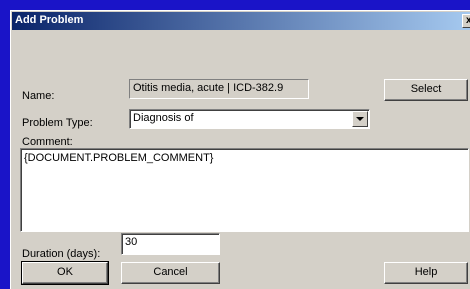  What do you see at coordinates (219, 89) in the screenshot?
I see `name-value: Otitis media, acute | ICD-382.9` at bounding box center [219, 89].